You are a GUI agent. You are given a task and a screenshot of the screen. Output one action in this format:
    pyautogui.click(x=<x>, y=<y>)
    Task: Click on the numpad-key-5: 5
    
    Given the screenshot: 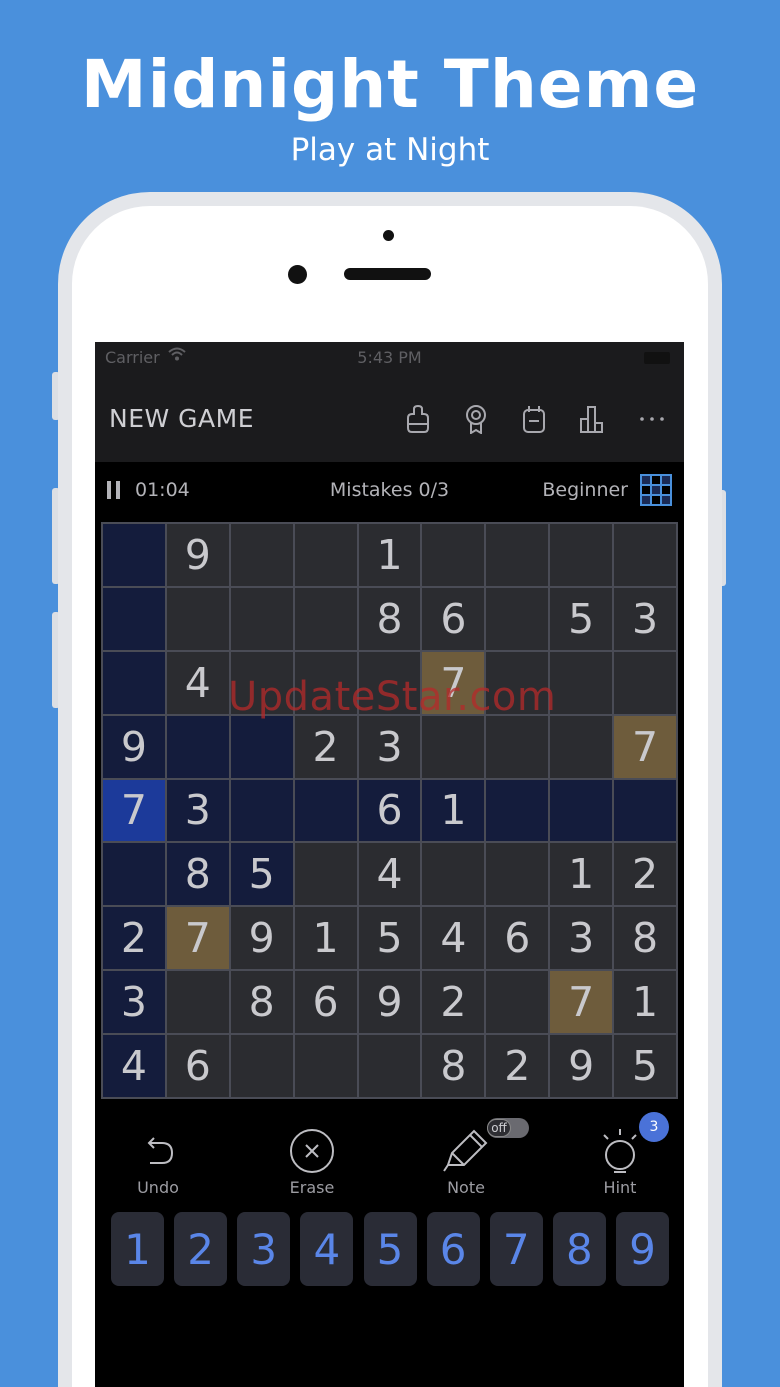 What is the action you would take?
    pyautogui.click(x=390, y=1249)
    